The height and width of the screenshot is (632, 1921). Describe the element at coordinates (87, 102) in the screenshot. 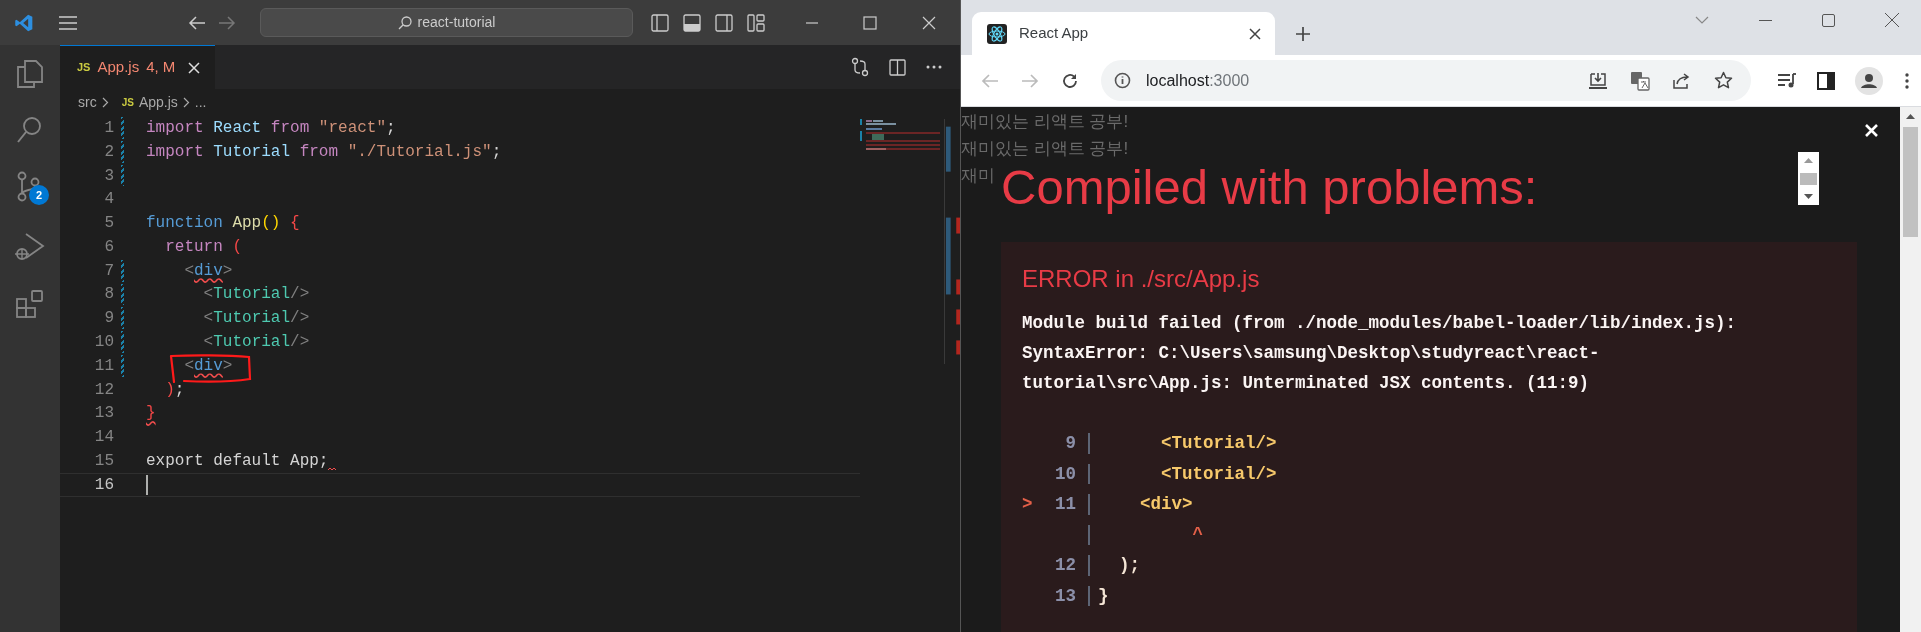

I see `breadcrumb-item: src` at that location.